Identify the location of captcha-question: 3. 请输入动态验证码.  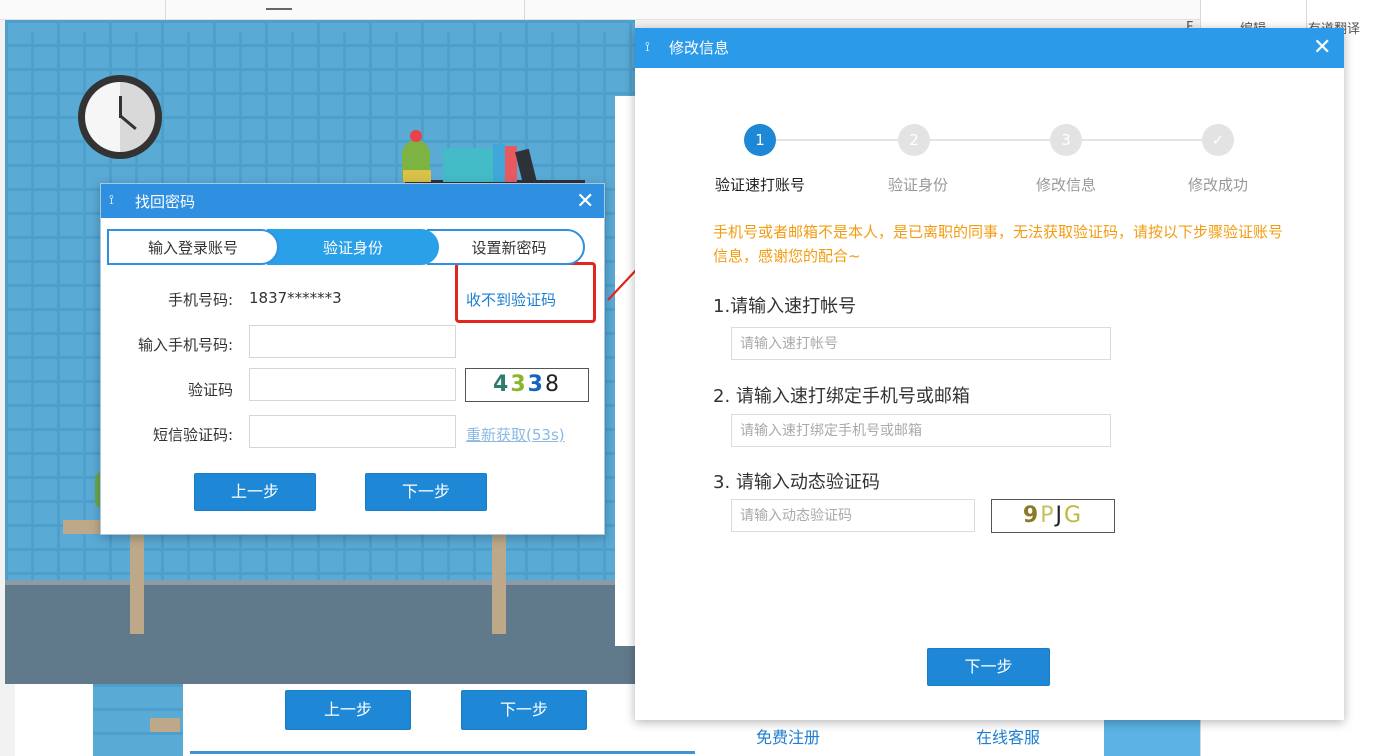
(796, 482).